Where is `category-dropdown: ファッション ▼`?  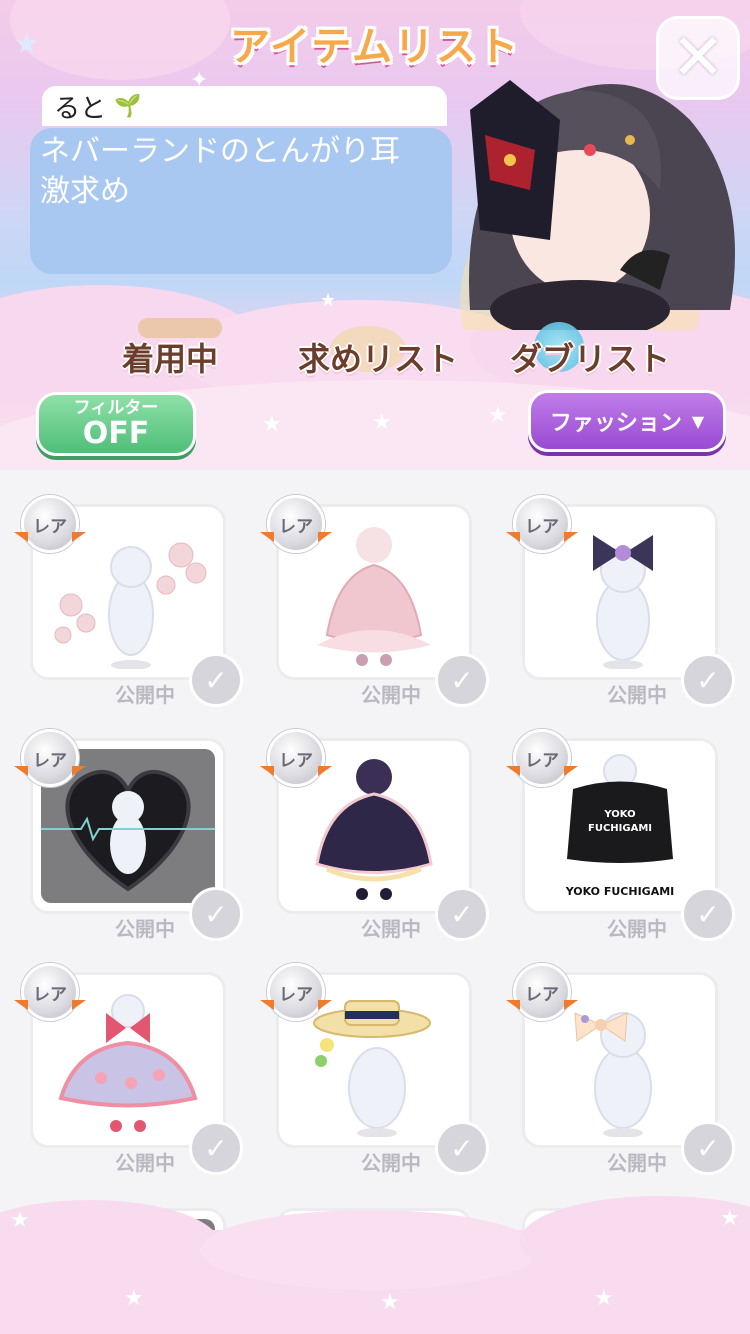
category-dropdown: ファッション ▼ is located at coordinates (627, 421).